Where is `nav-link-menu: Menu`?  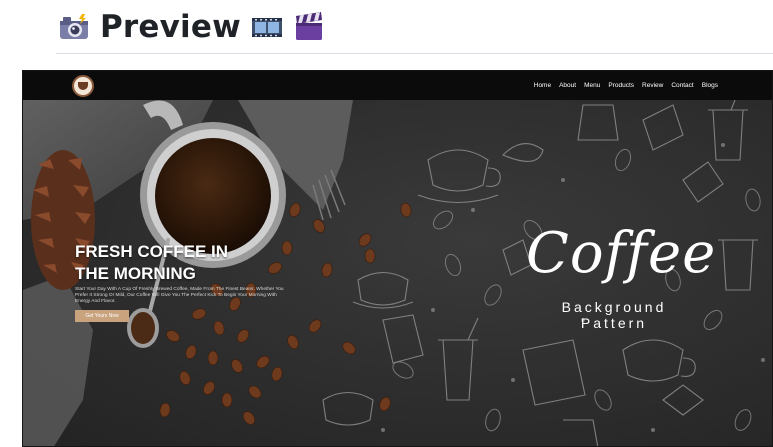 nav-link-menu: Menu is located at coordinates (592, 85).